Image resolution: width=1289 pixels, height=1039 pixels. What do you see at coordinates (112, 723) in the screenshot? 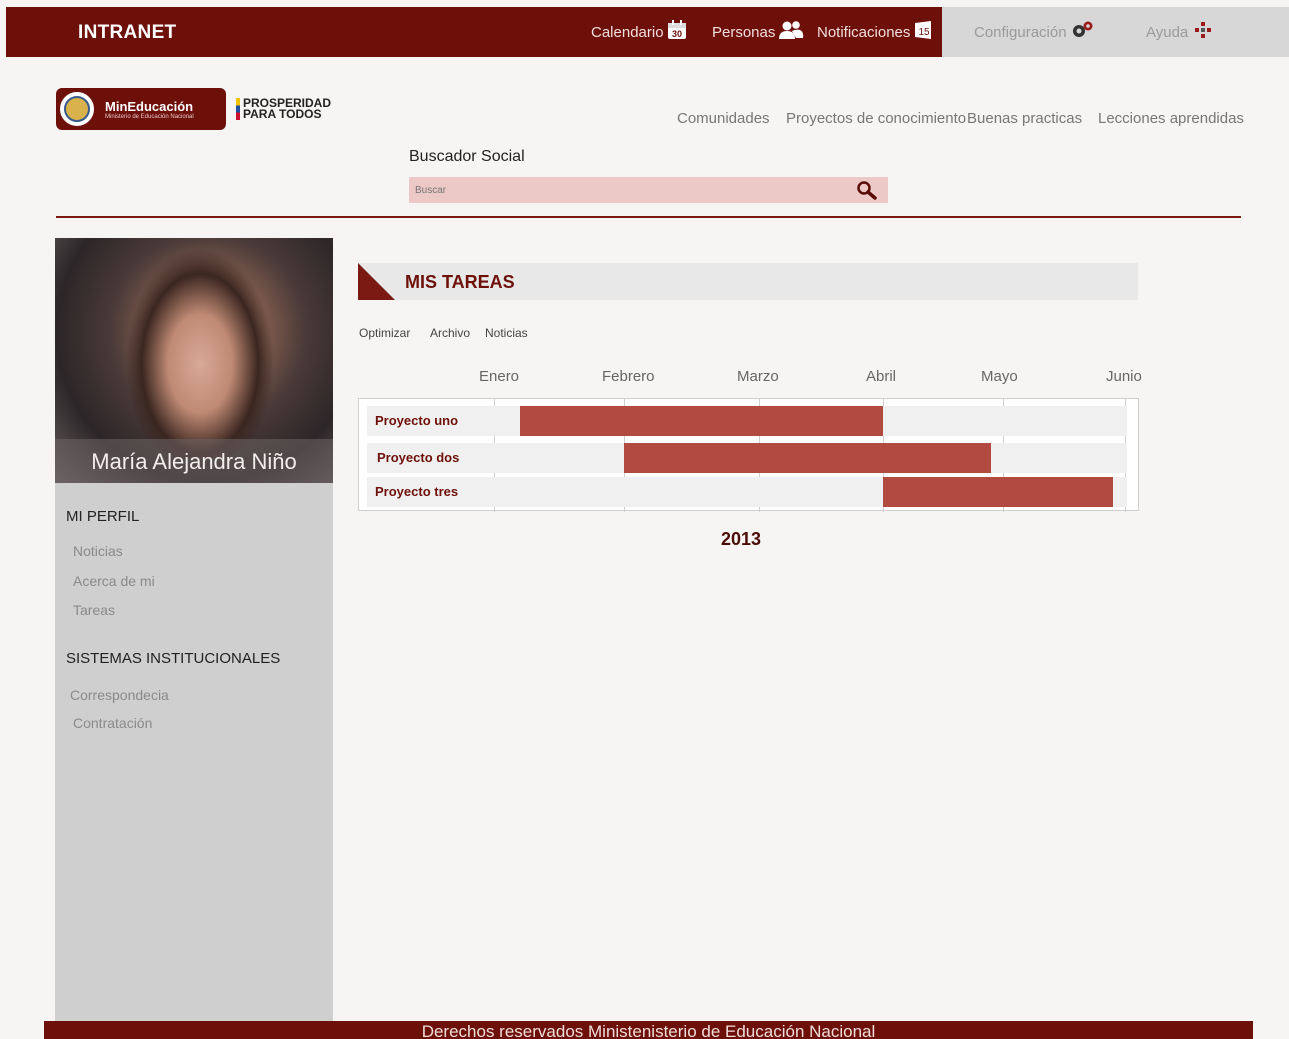
I see `sidebar-item-contratacion: Contratación` at bounding box center [112, 723].